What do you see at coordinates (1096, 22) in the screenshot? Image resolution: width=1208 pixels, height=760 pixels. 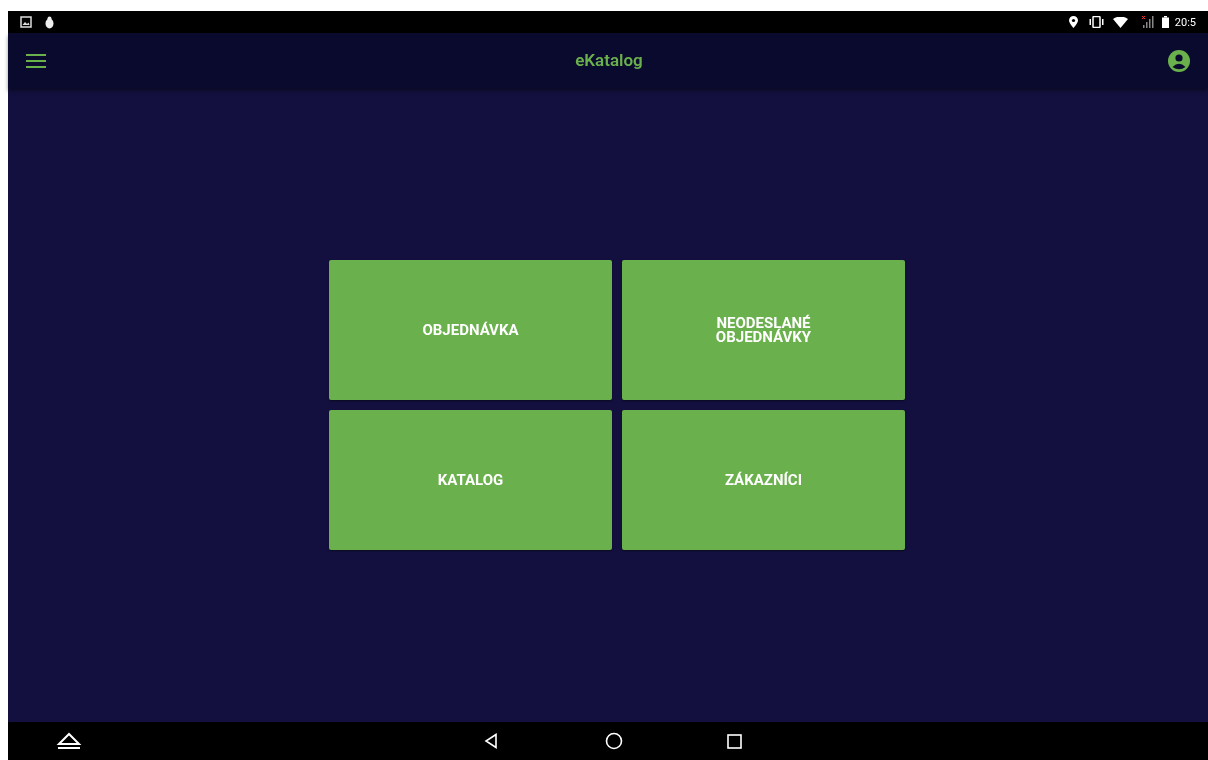 I see `vibrate-icon` at bounding box center [1096, 22].